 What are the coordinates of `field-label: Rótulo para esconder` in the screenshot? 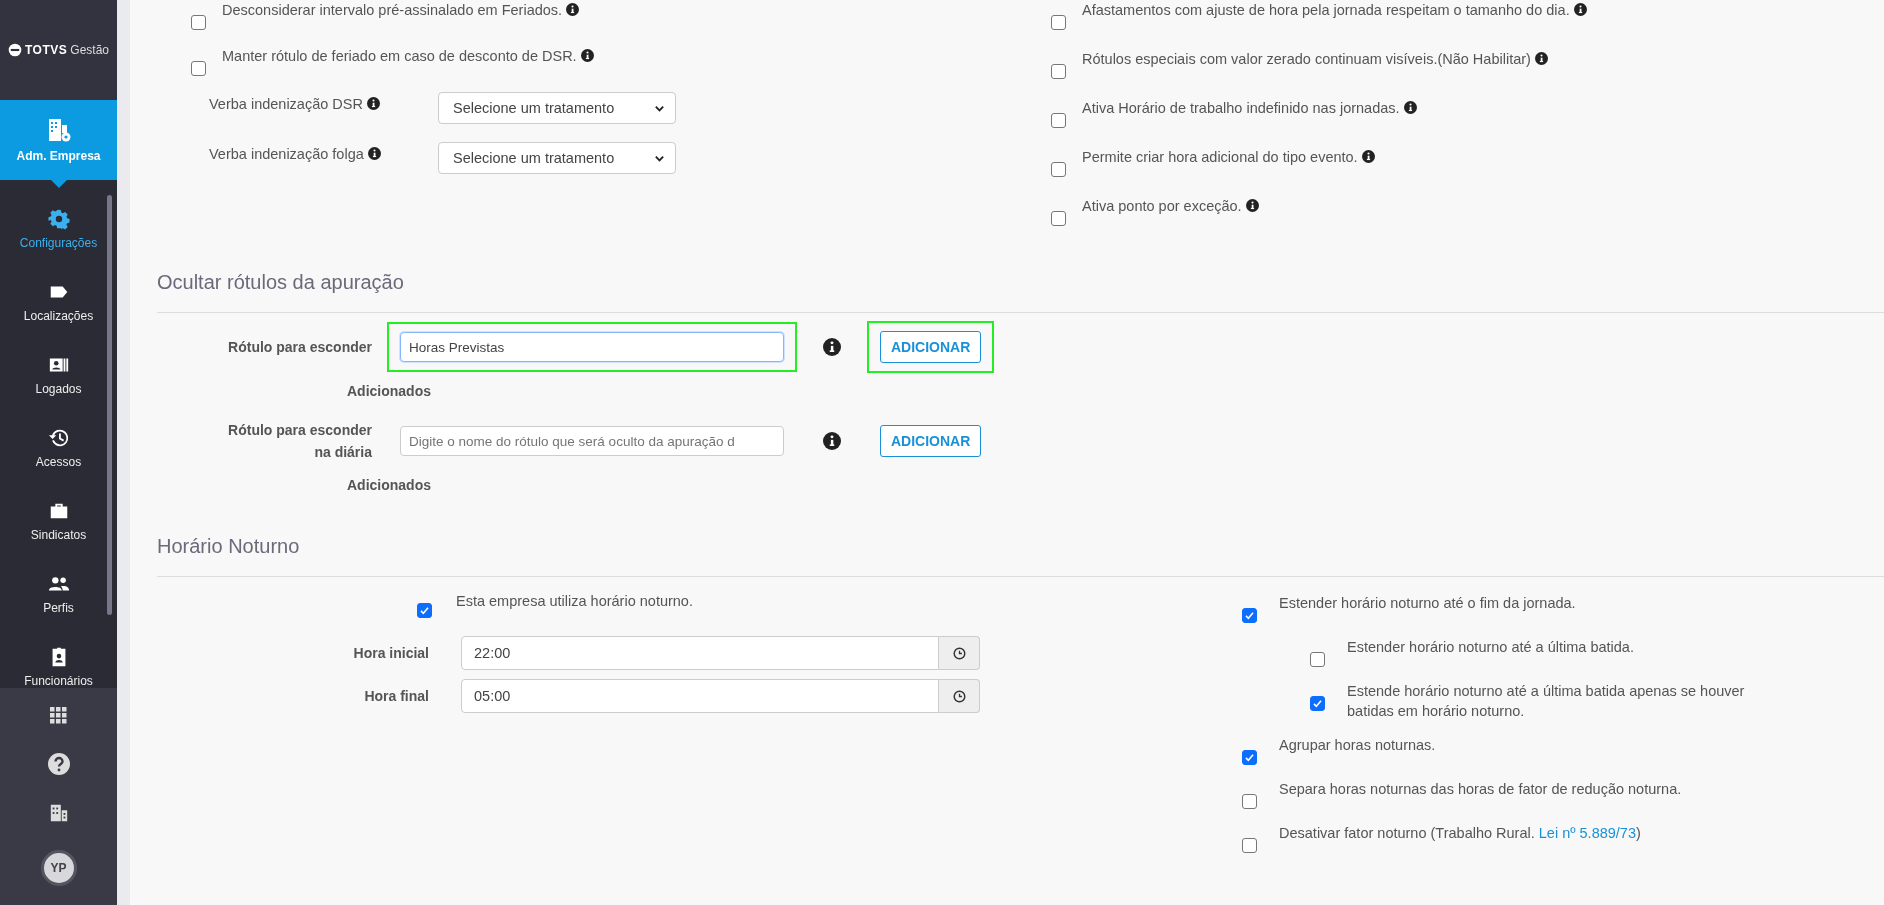 It's located at (300, 347).